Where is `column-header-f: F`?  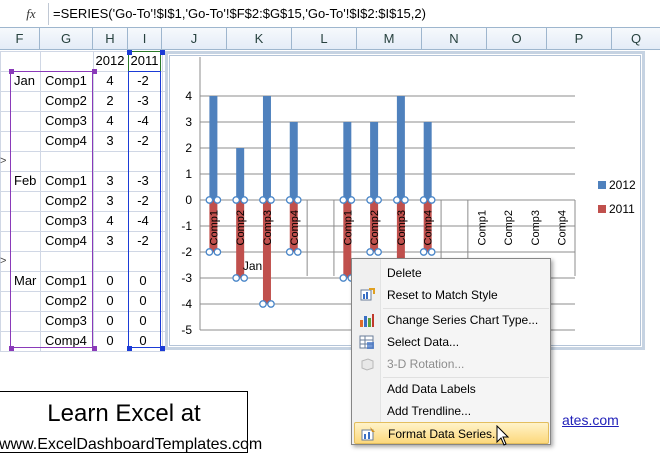 column-header-f: F is located at coordinates (20, 39).